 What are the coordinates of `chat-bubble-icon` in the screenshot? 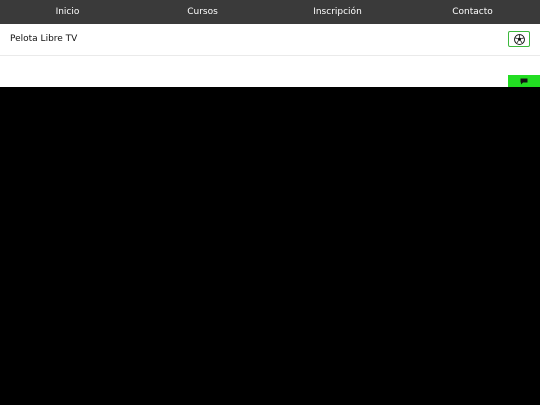 It's located at (524, 81).